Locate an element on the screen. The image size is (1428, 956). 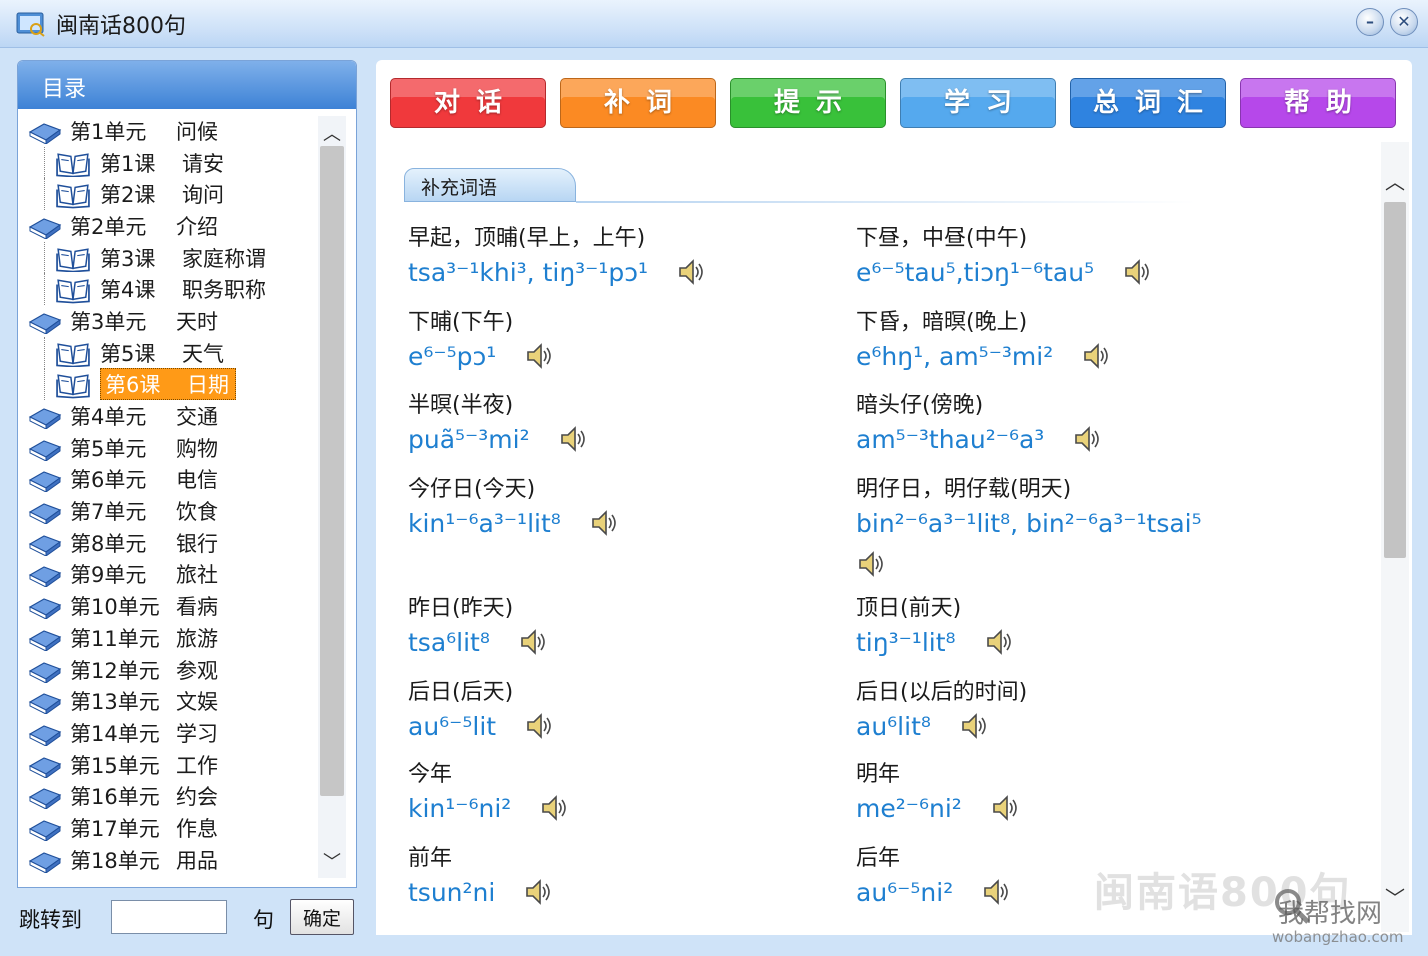
tree-item-name: 天时 is located at coordinates (197, 321).